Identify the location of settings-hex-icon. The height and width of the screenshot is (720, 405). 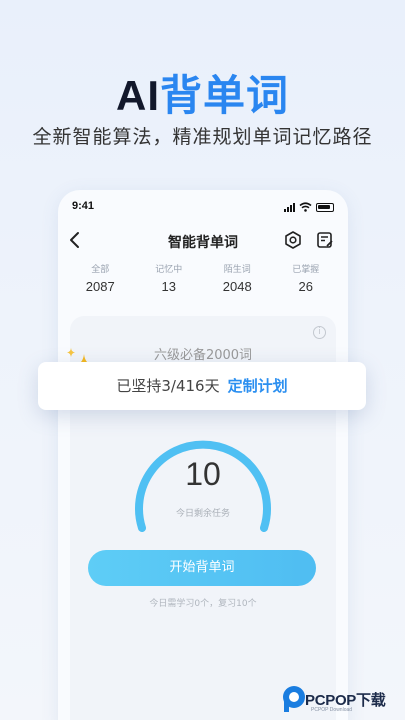
(293, 240).